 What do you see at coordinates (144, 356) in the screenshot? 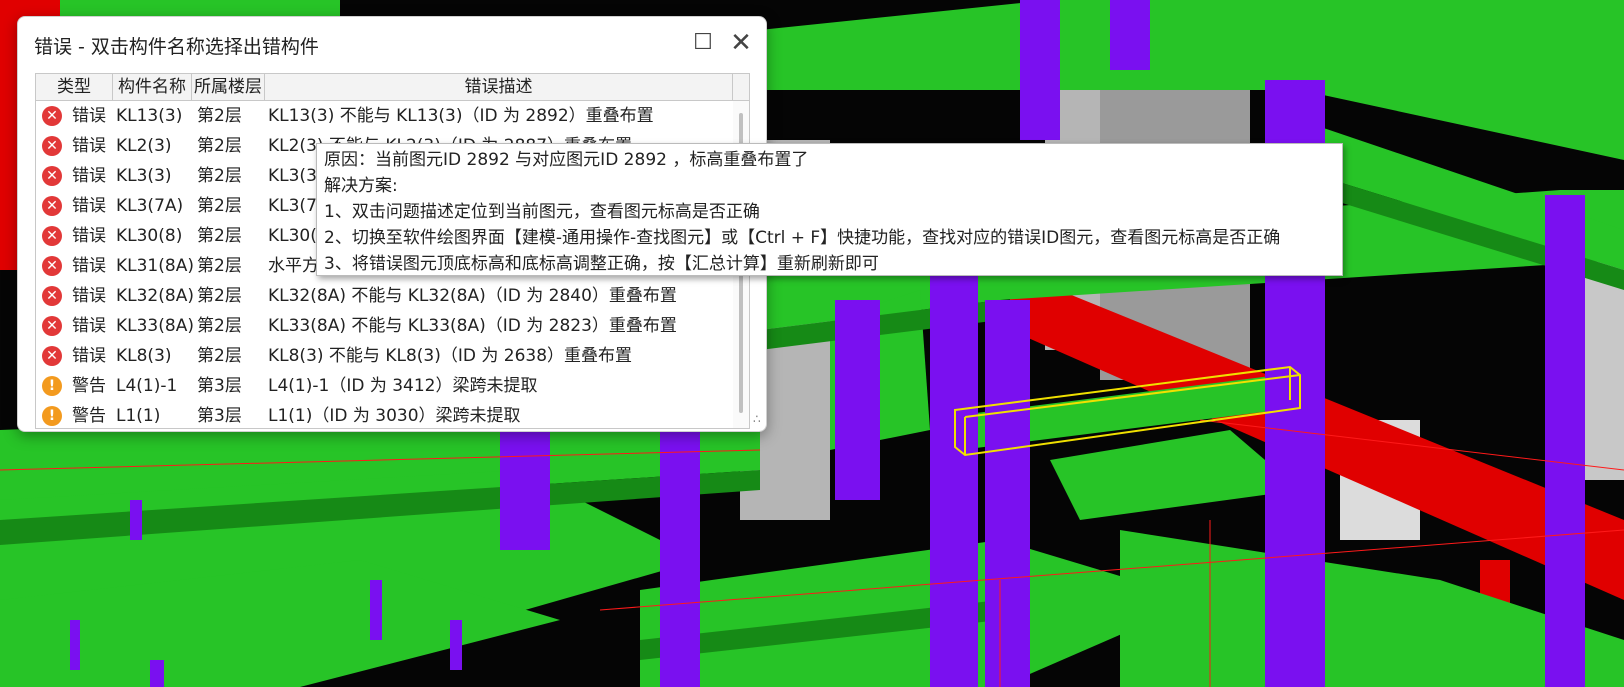
I see `row-name: KL8(3)` at bounding box center [144, 356].